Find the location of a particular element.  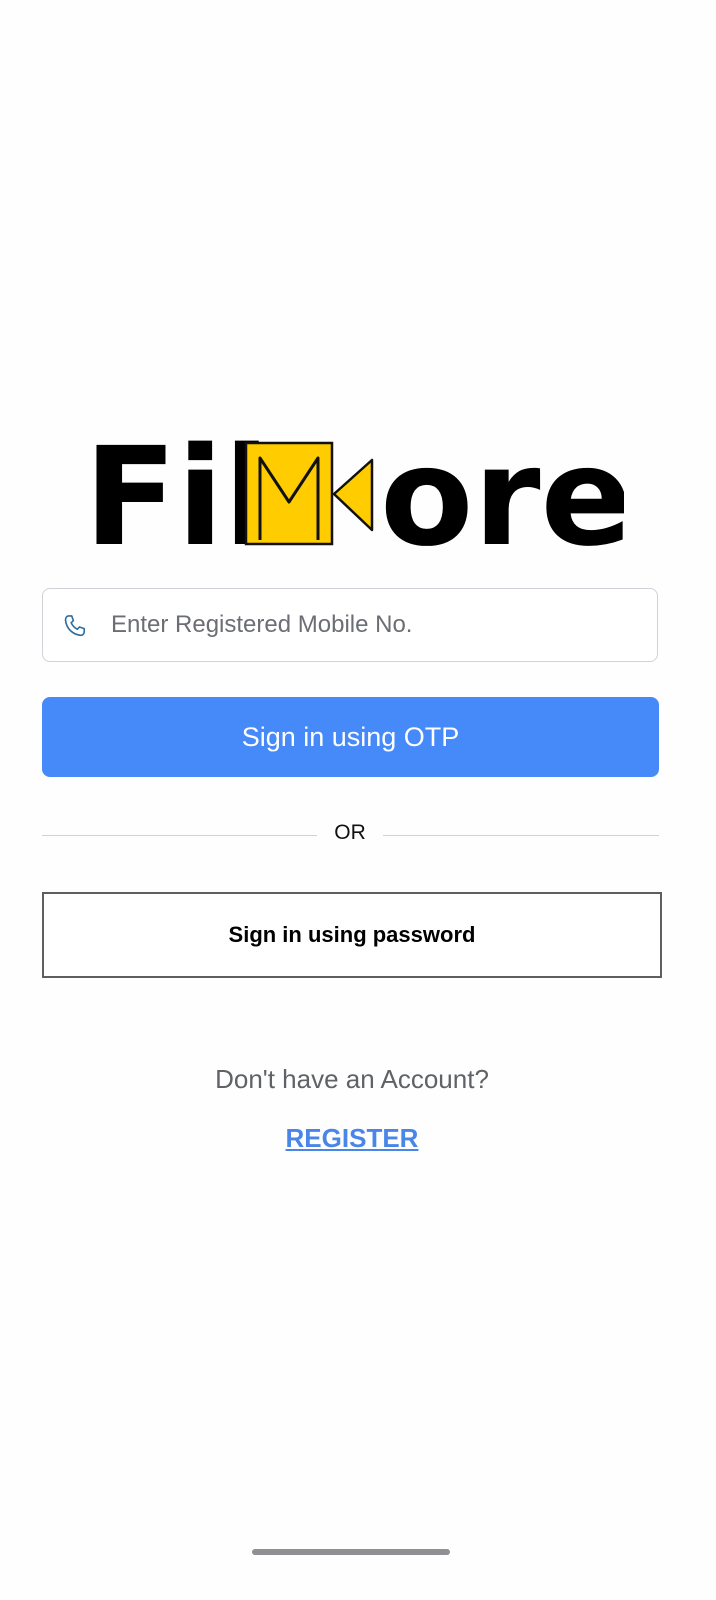

mobile-number-input is located at coordinates (376, 625).